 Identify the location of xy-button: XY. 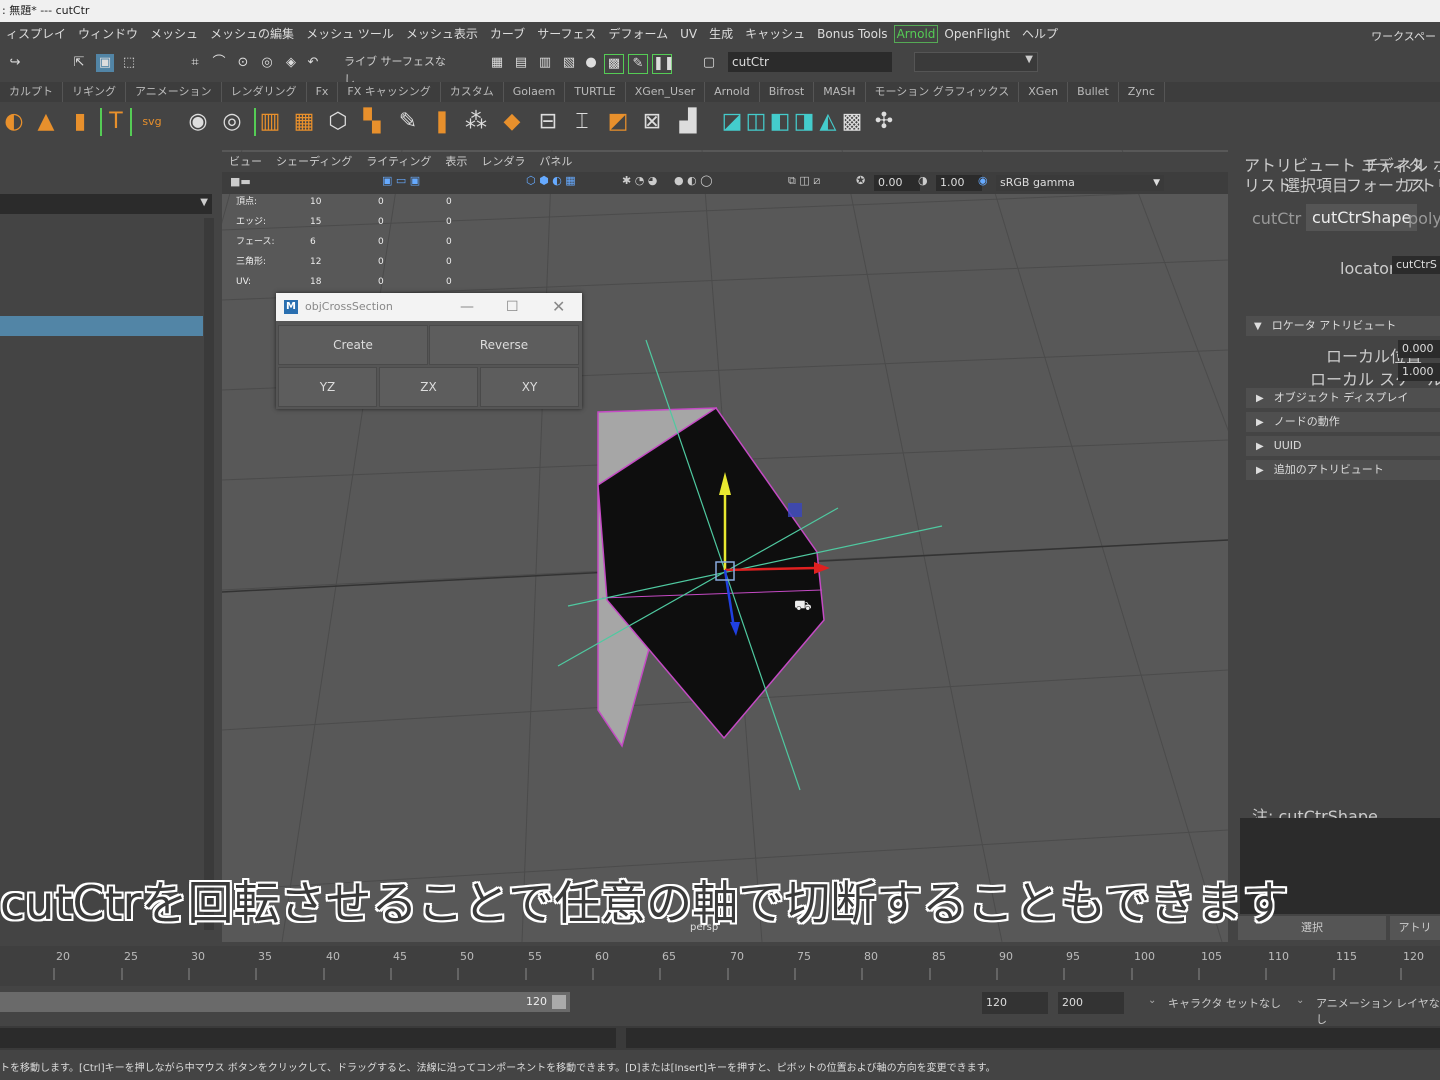
(529, 387).